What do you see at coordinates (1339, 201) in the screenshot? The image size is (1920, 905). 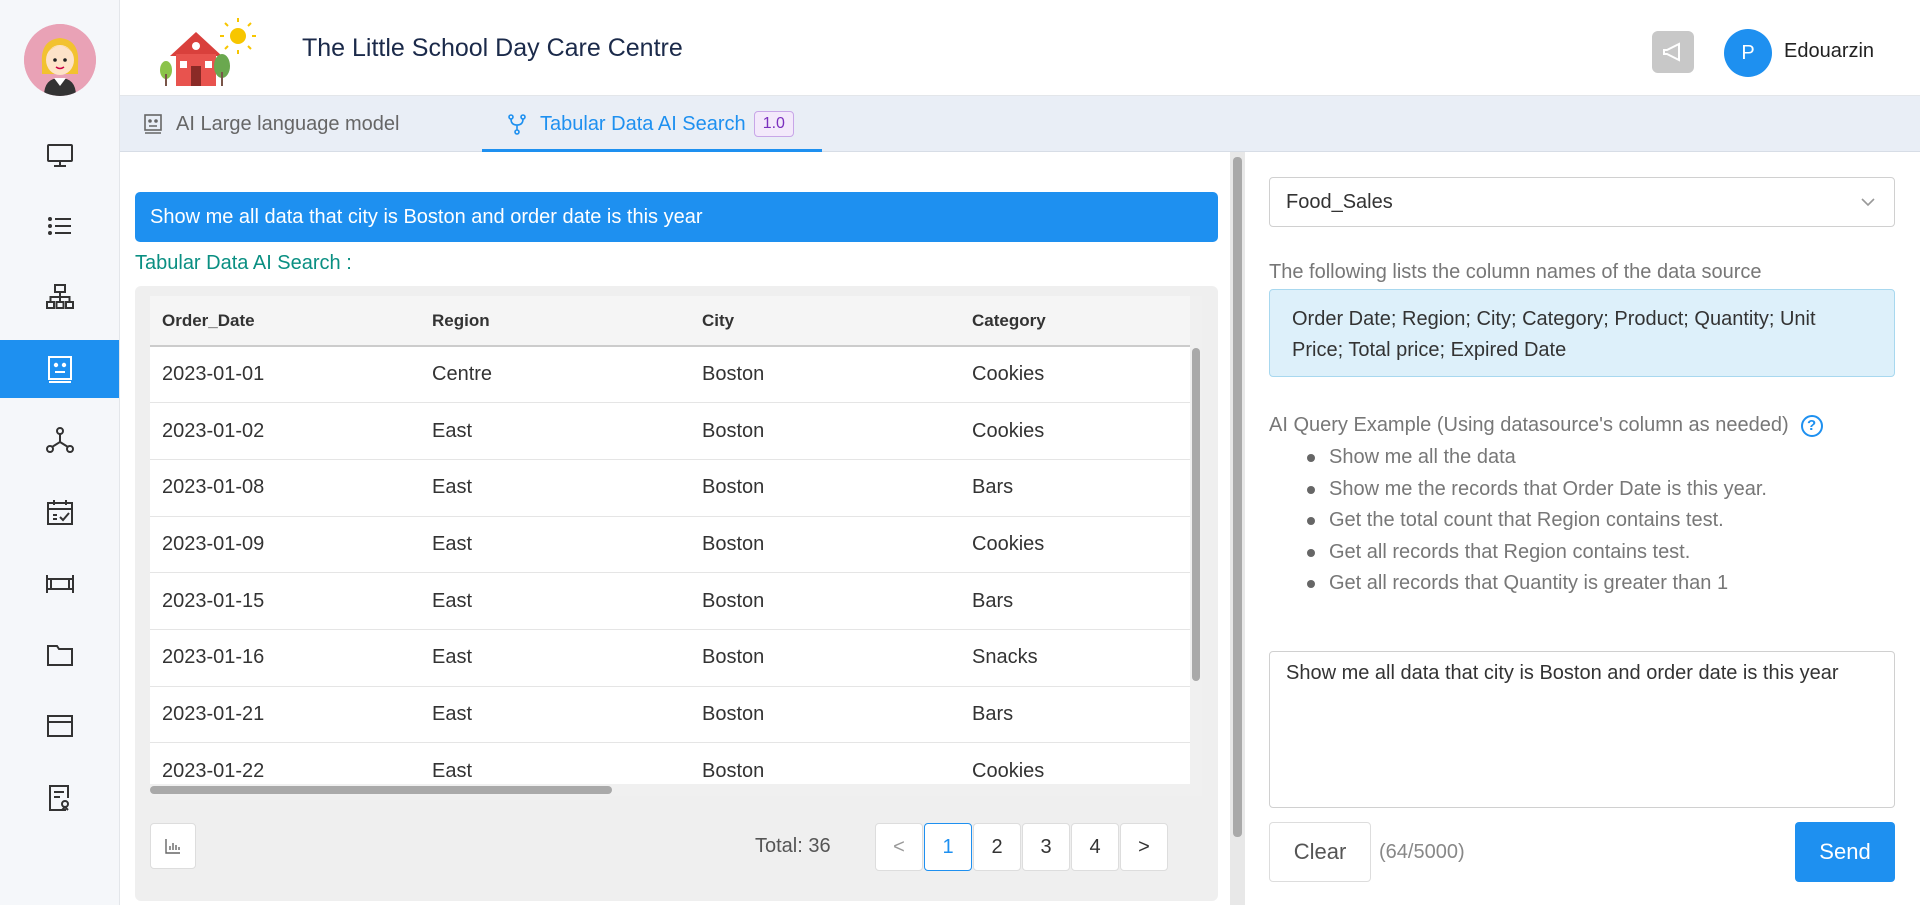 I see `datasource-value: Food_Sales` at bounding box center [1339, 201].